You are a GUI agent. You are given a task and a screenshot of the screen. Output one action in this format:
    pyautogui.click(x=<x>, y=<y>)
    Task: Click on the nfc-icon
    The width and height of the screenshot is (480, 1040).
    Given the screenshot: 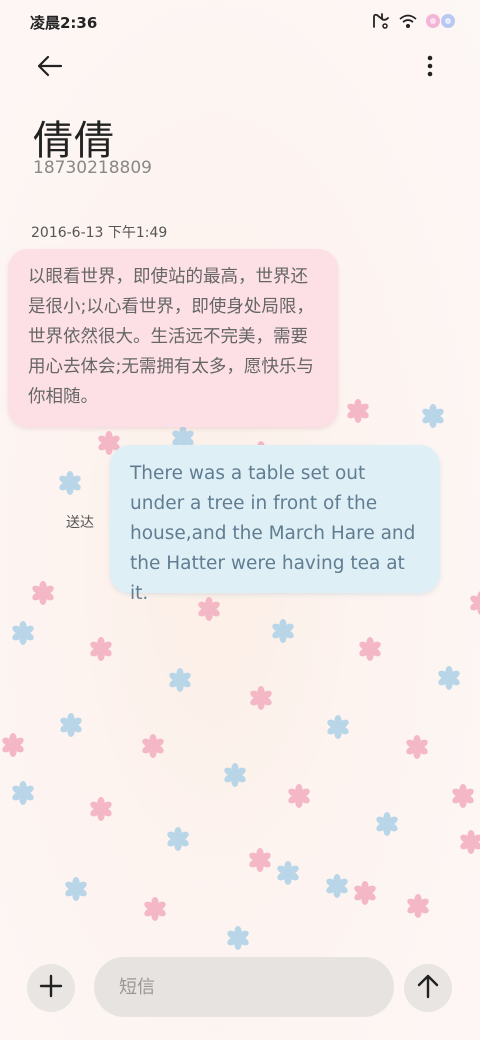 What is the action you would take?
    pyautogui.click(x=381, y=23)
    